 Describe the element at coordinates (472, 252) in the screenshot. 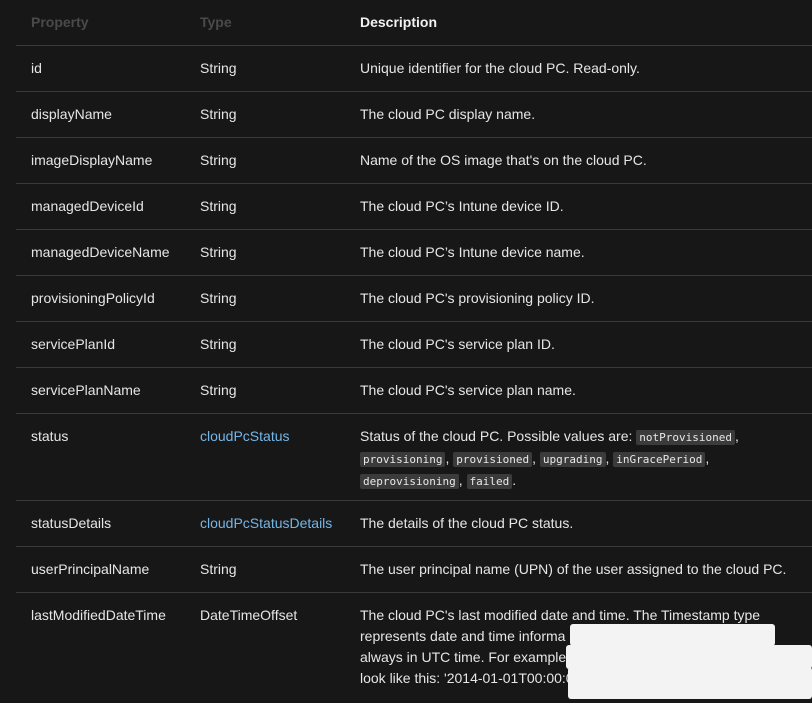

I see `property-description: The cloud PC’s Intune device name.` at that location.